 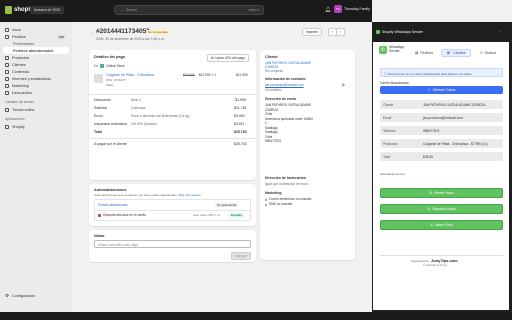 I want to click on action-button-1: ✆ Segundo Aviso, so click(x=441, y=209).